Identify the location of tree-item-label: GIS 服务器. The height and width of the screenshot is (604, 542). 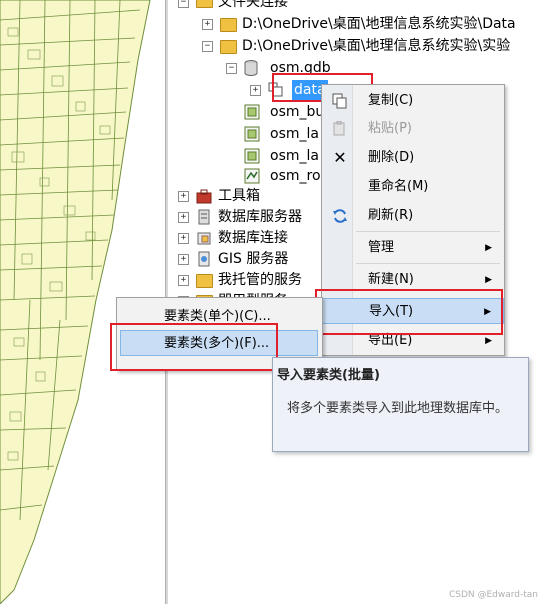
(253, 259).